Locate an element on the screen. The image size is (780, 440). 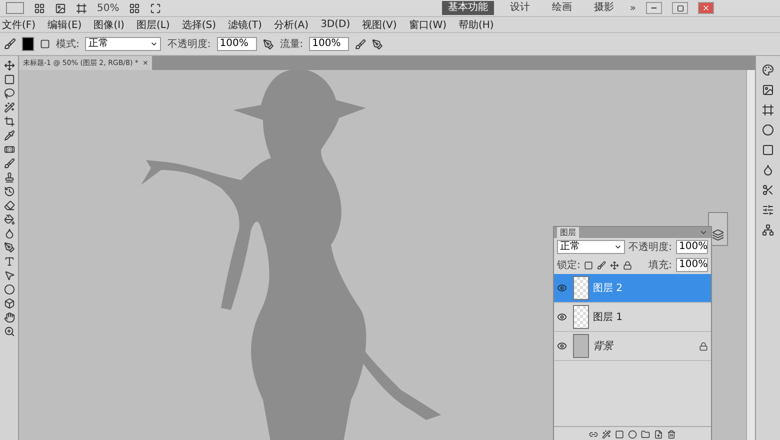
bandage-icon is located at coordinates (9, 149).